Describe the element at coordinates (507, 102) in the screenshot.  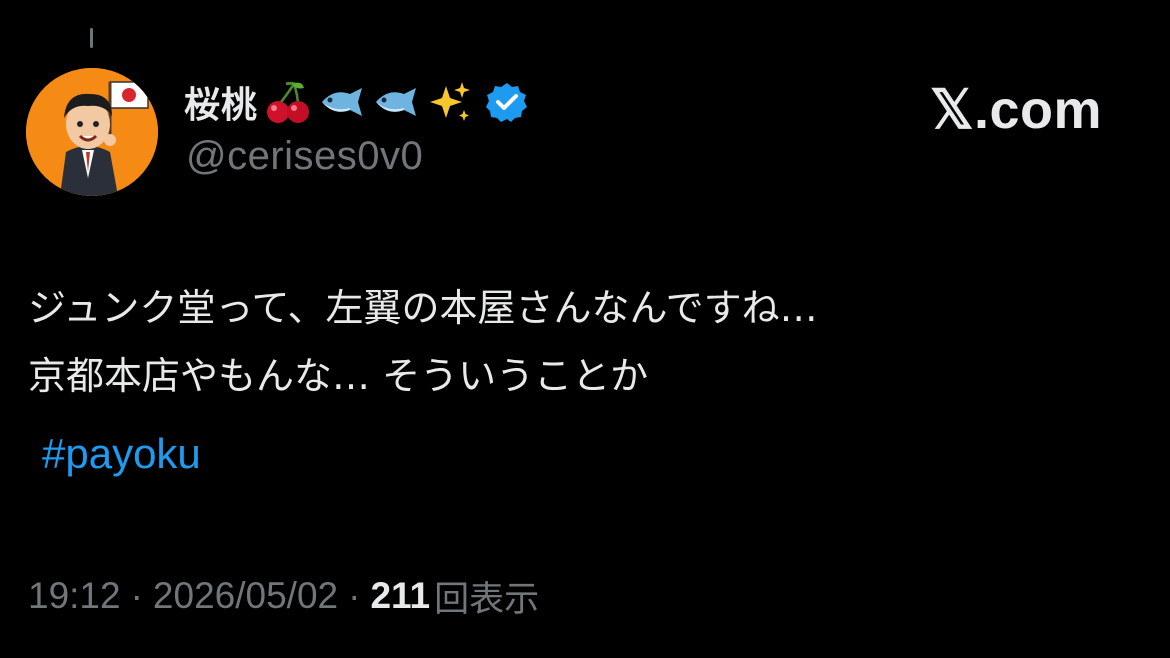
I see `verified-badge-icon` at that location.